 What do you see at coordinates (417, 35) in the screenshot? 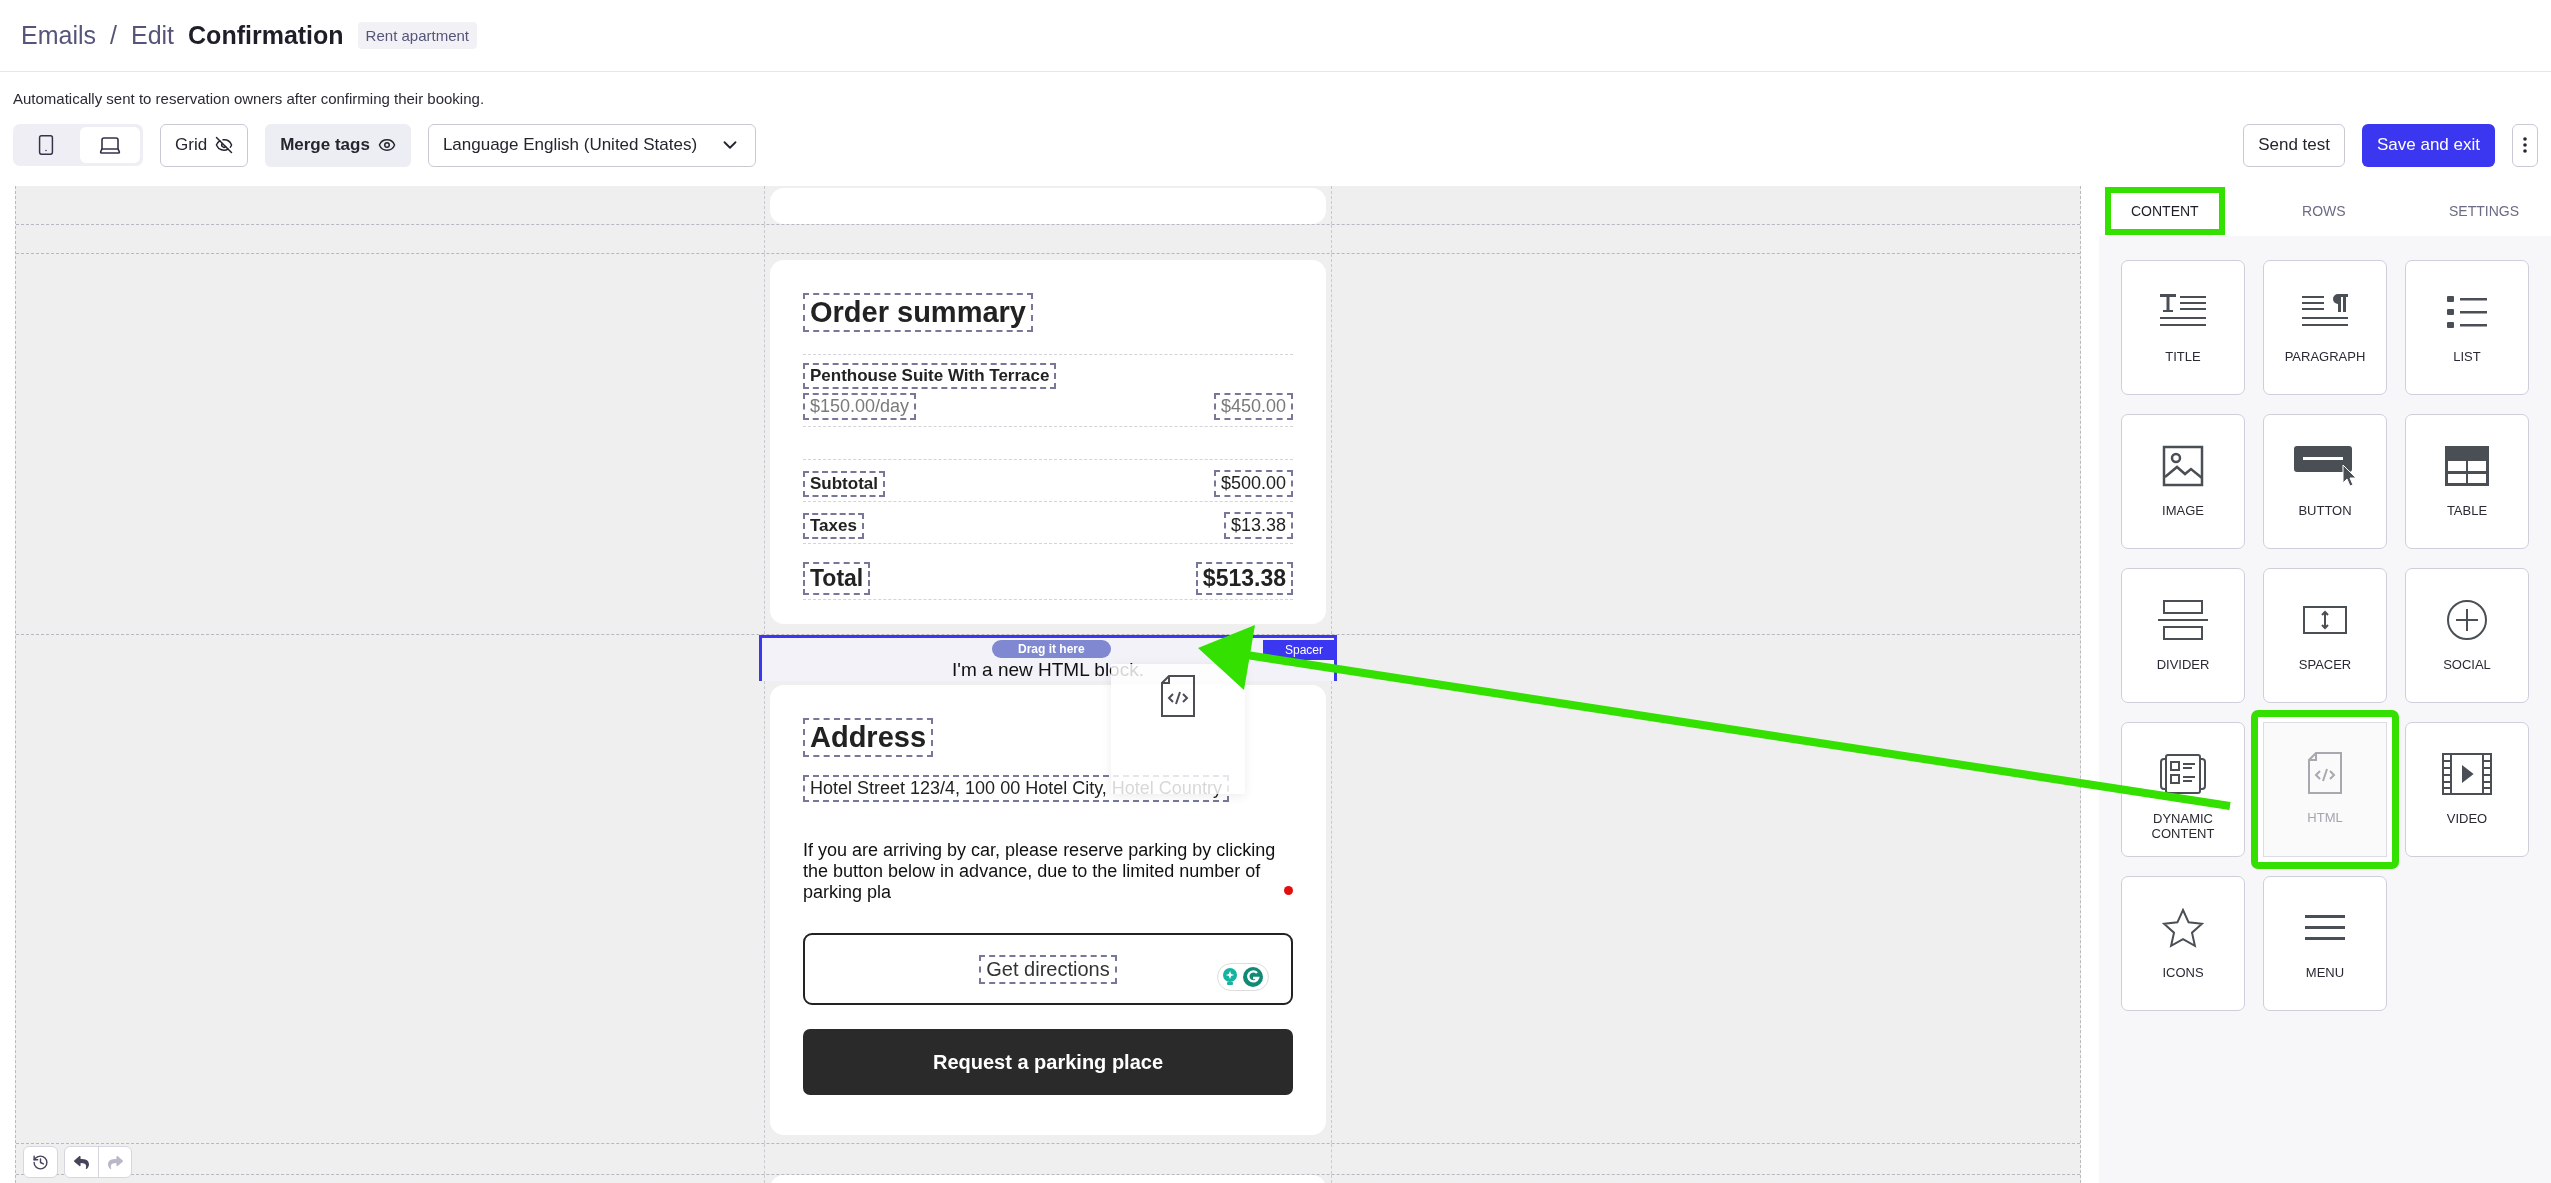
I see `category-tag: Rent apartment` at bounding box center [417, 35].